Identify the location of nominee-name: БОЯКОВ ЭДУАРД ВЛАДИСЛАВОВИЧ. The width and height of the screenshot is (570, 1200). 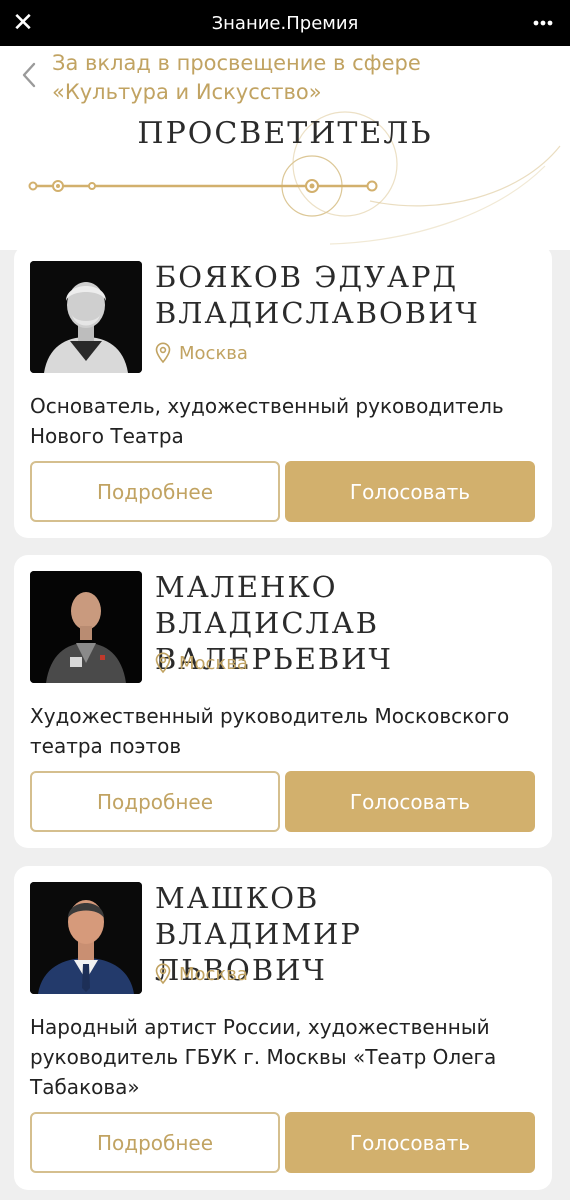
(317, 295).